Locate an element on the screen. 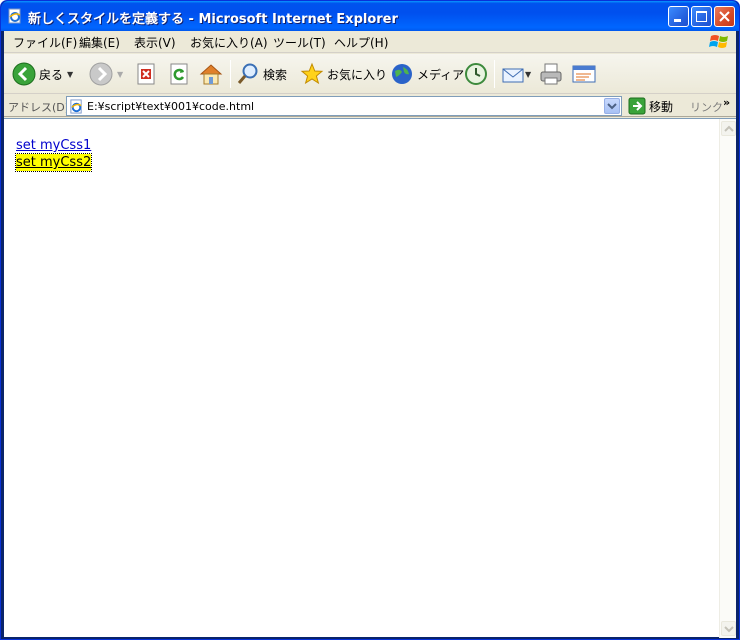  scroll-up-button is located at coordinates (728, 128).